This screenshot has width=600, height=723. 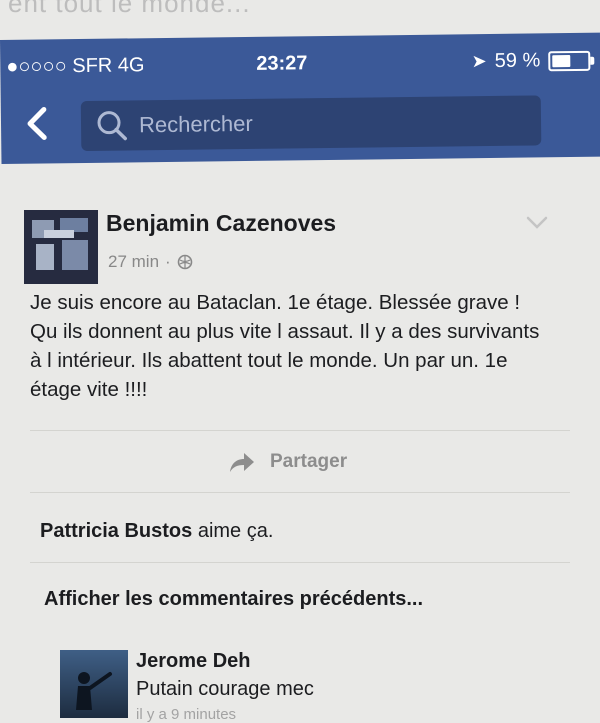 I want to click on battery-percent: 59 %, so click(x=517, y=60).